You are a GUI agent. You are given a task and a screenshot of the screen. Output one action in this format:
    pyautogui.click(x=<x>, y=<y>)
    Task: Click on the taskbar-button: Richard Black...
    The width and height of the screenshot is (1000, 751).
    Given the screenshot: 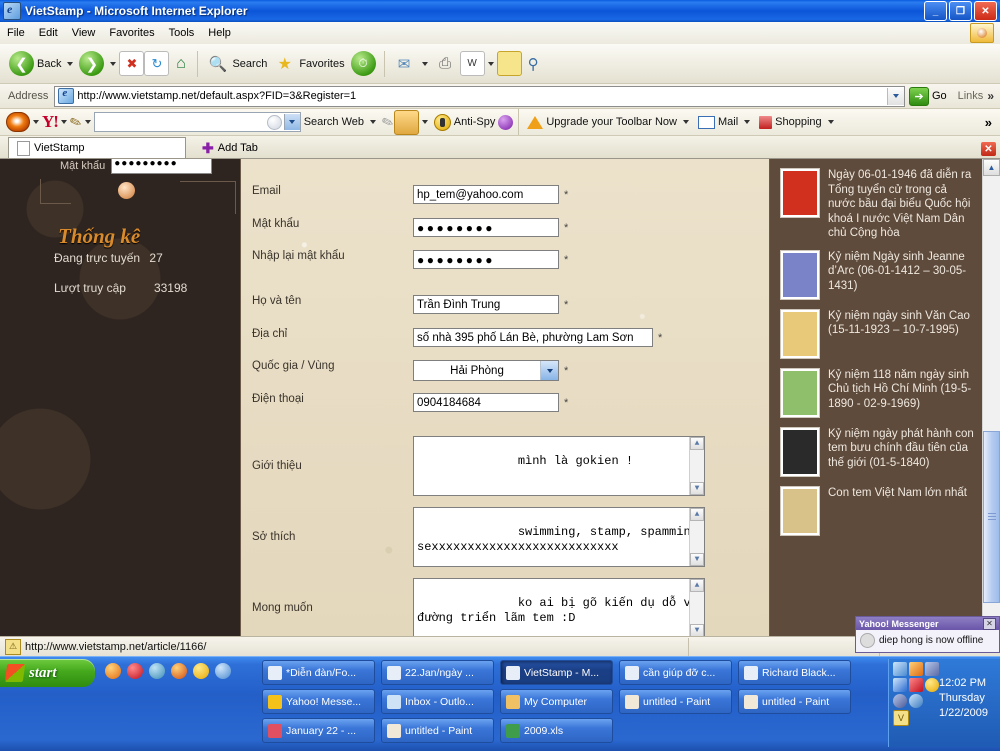 What is the action you would take?
    pyautogui.click(x=794, y=672)
    